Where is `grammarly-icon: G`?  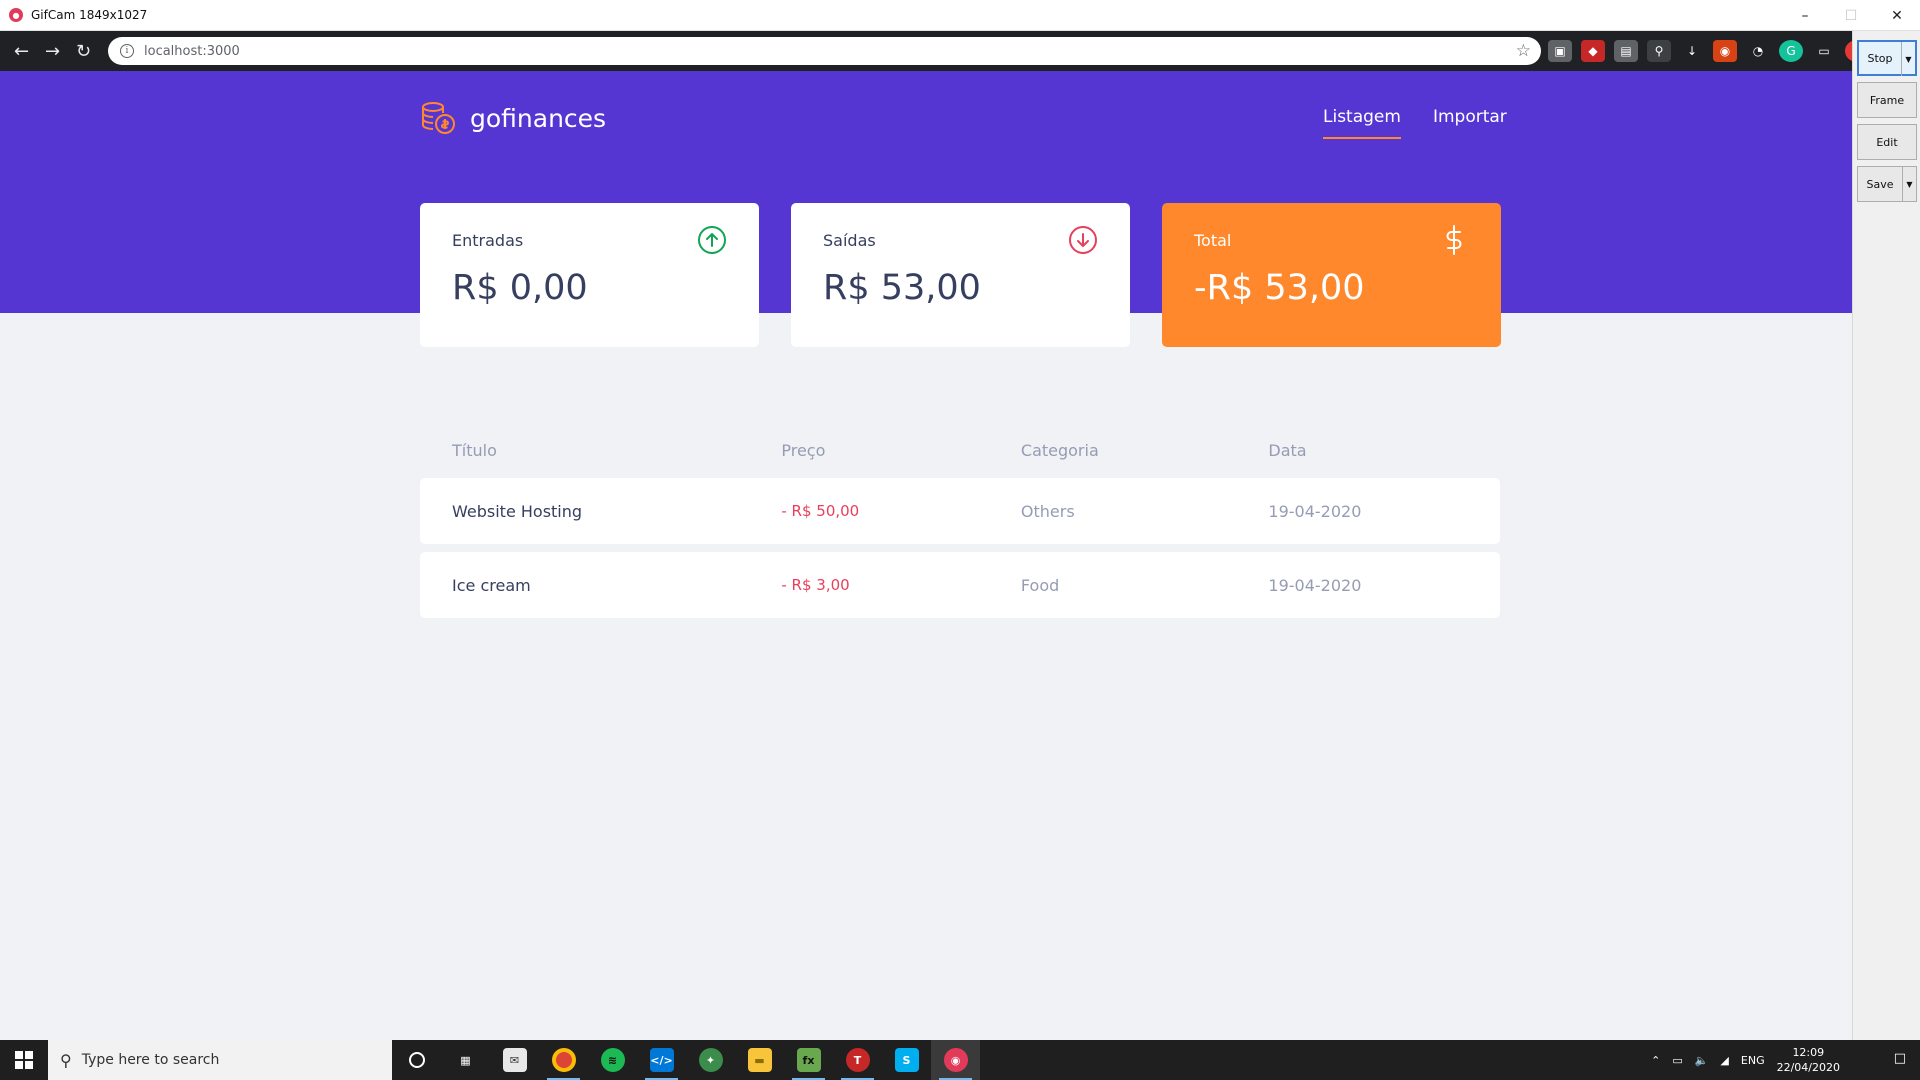
grammarly-icon: G is located at coordinates (1791, 51).